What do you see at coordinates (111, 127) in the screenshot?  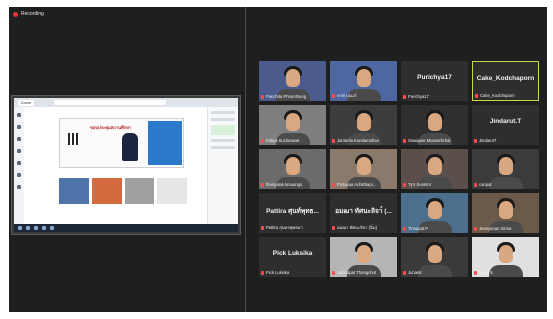 I see `slide-title: ขอบประทุมสถานศึกษา` at bounding box center [111, 127].